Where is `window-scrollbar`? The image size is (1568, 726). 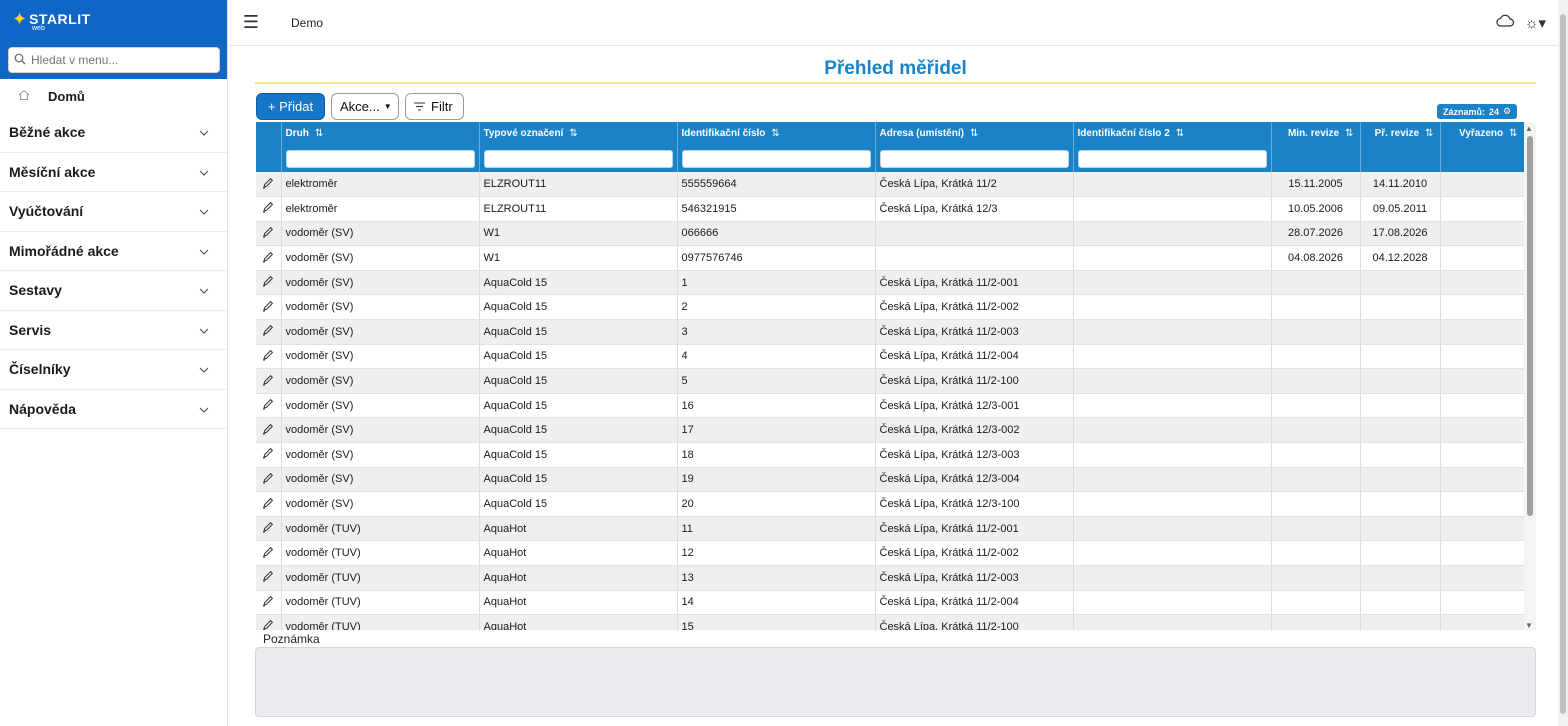
window-scrollbar is located at coordinates (1563, 363).